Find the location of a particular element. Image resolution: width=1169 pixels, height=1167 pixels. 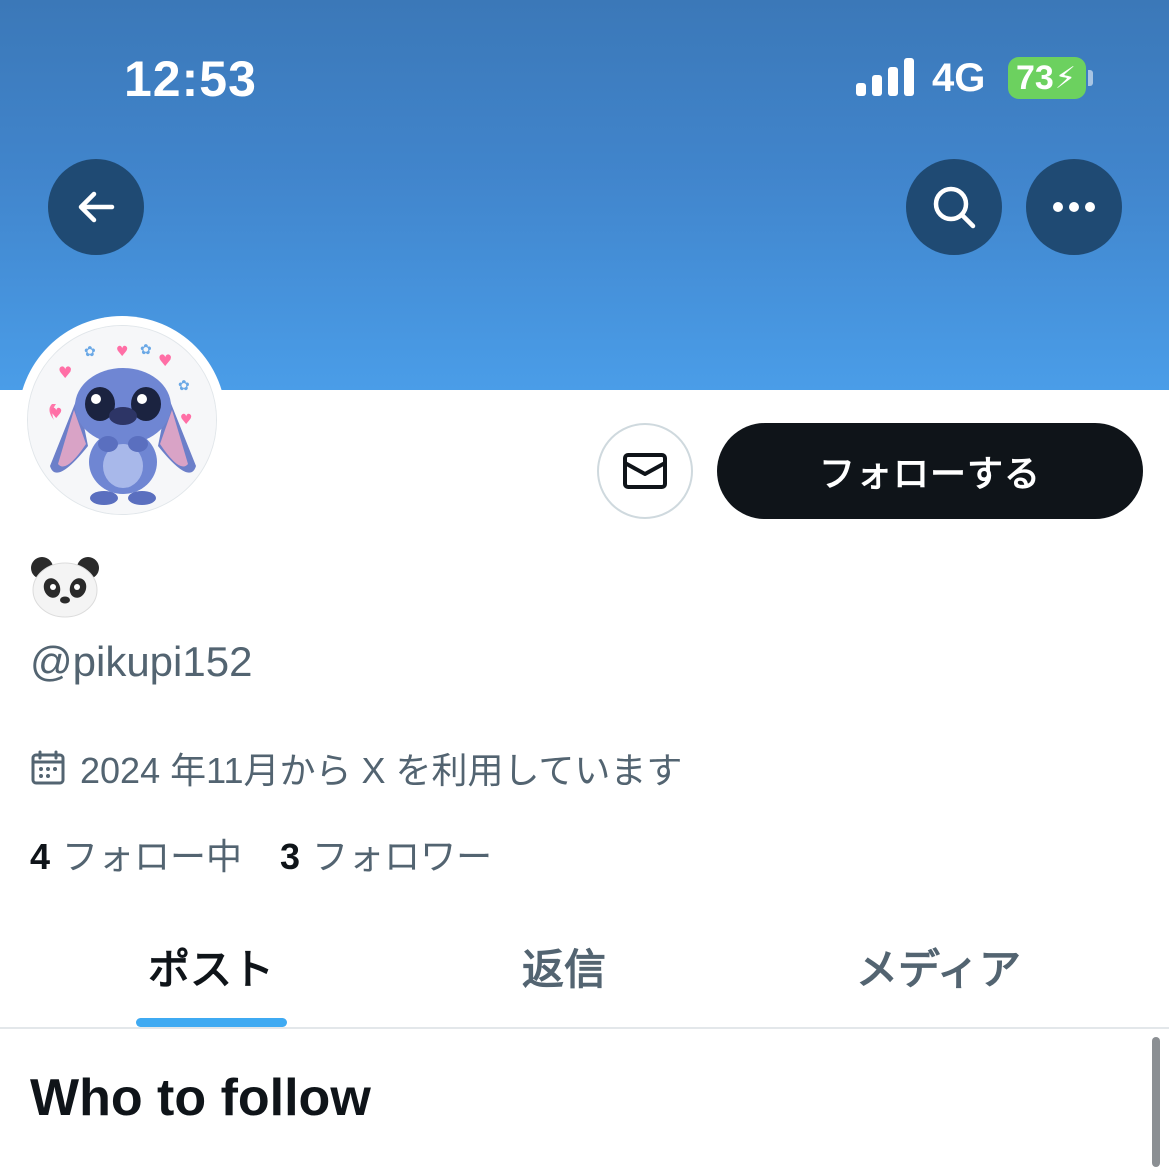

tab-posts: ポスト is located at coordinates (211, 966).